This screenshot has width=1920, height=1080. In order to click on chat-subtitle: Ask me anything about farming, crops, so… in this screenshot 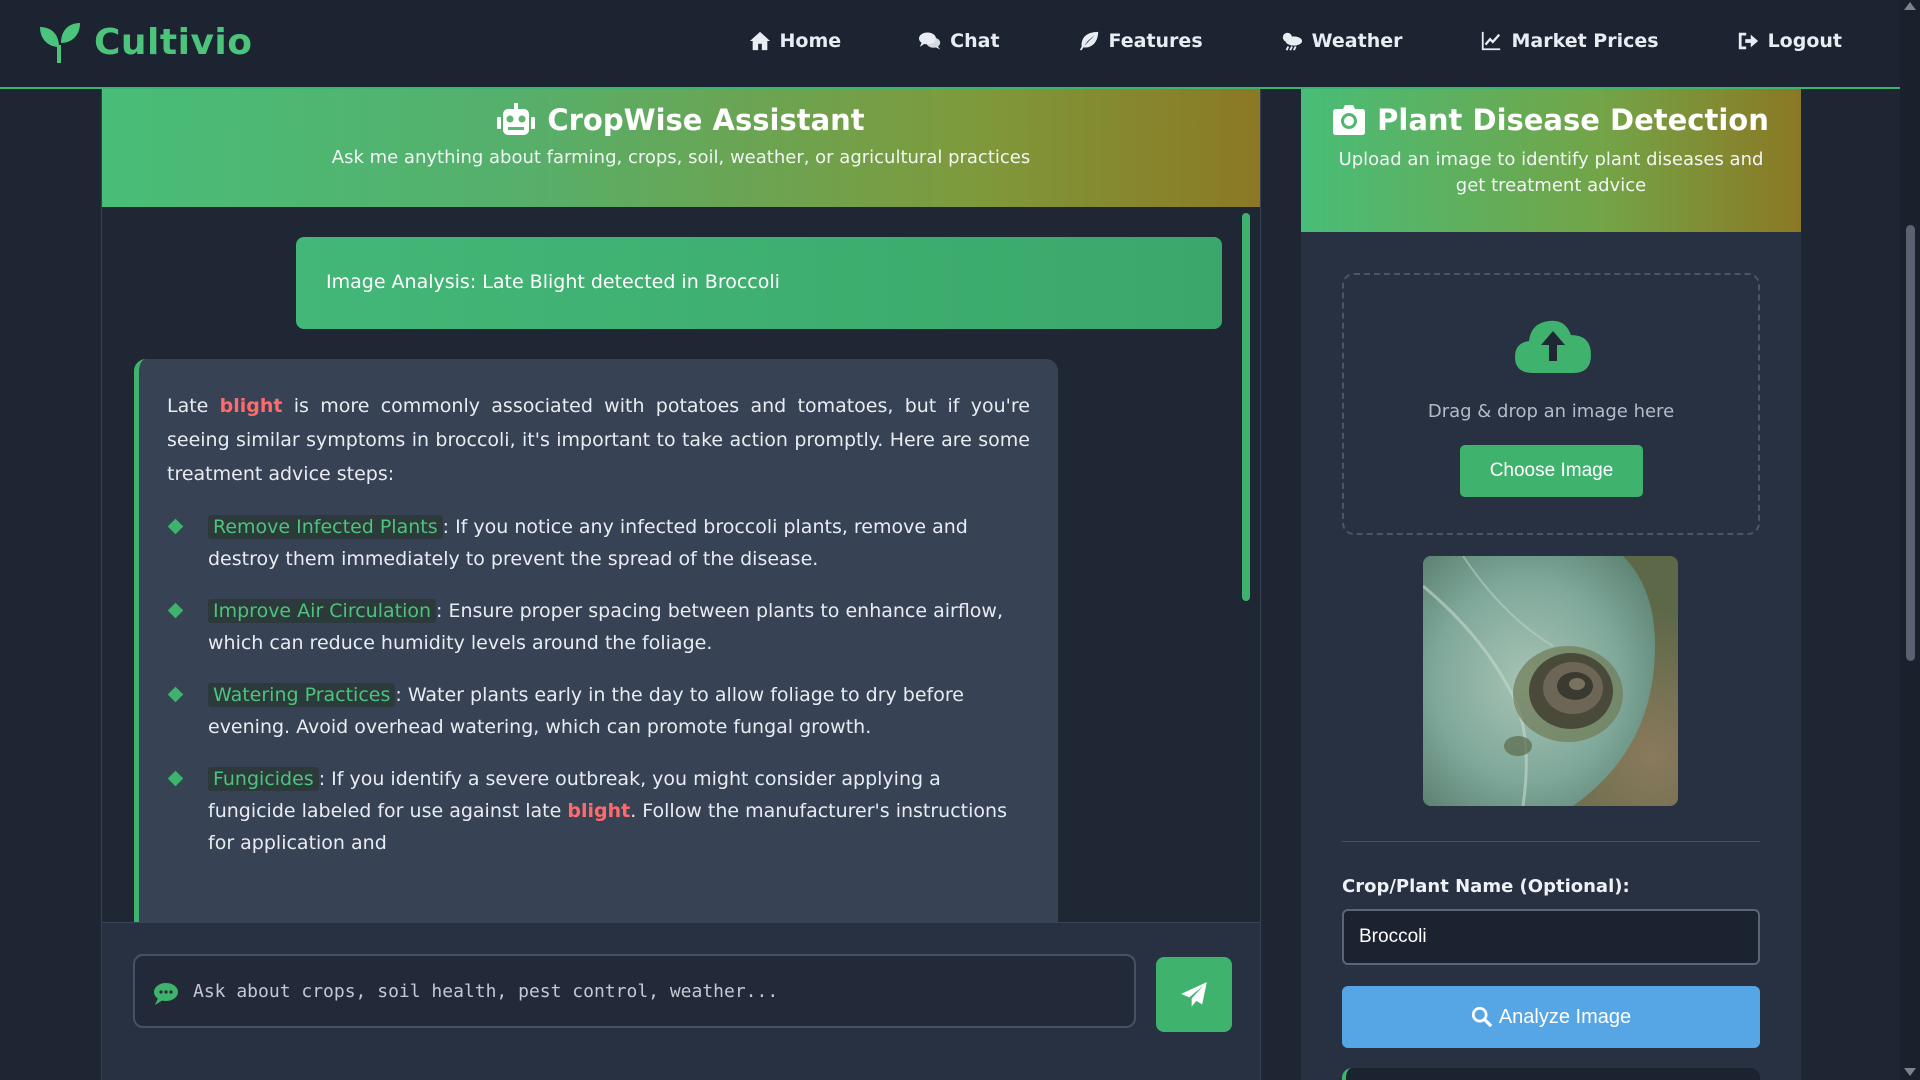, I will do `click(681, 157)`.